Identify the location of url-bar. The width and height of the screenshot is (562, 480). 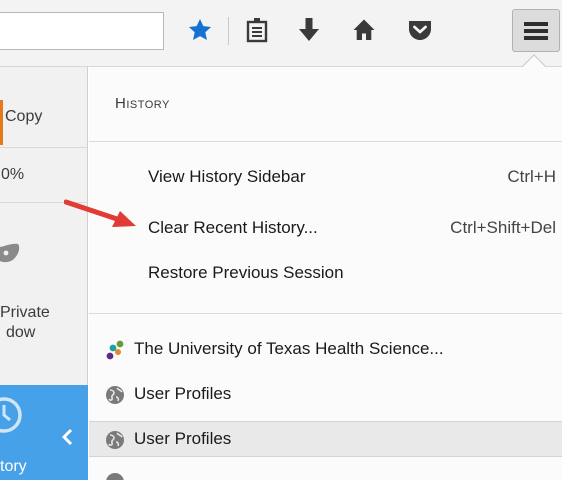
(82, 31).